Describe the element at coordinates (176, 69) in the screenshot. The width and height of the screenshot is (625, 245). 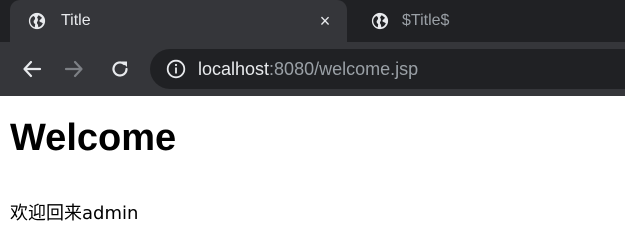
I see `info-icon` at that location.